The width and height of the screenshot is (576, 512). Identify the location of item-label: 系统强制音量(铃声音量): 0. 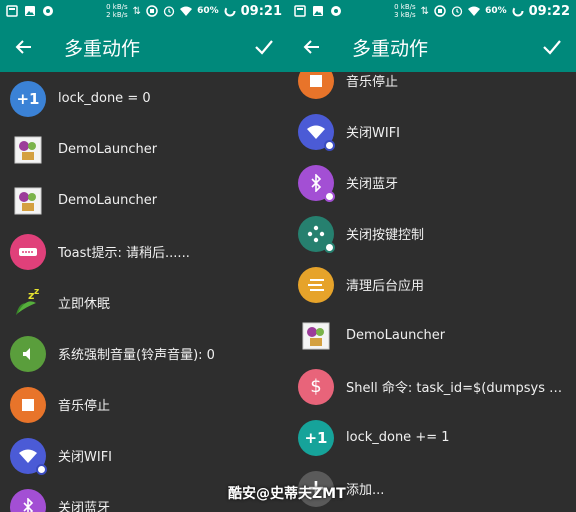
(136, 355).